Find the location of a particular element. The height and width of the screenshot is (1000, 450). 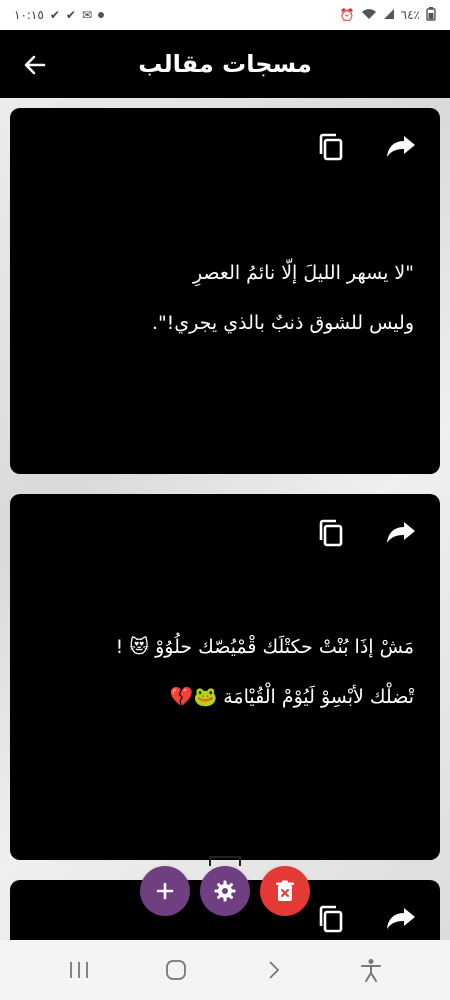

delete-button is located at coordinates (285, 891).